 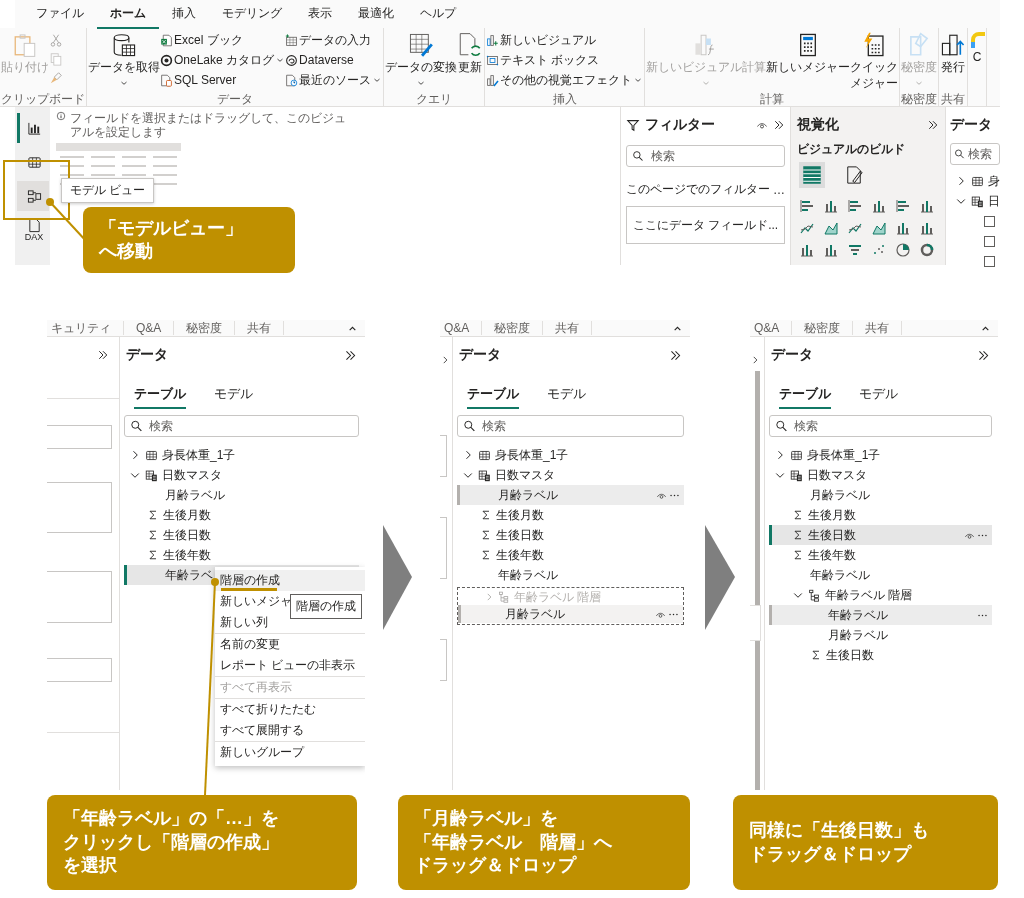 I want to click on group-label: クリップボード, so click(x=43, y=99).